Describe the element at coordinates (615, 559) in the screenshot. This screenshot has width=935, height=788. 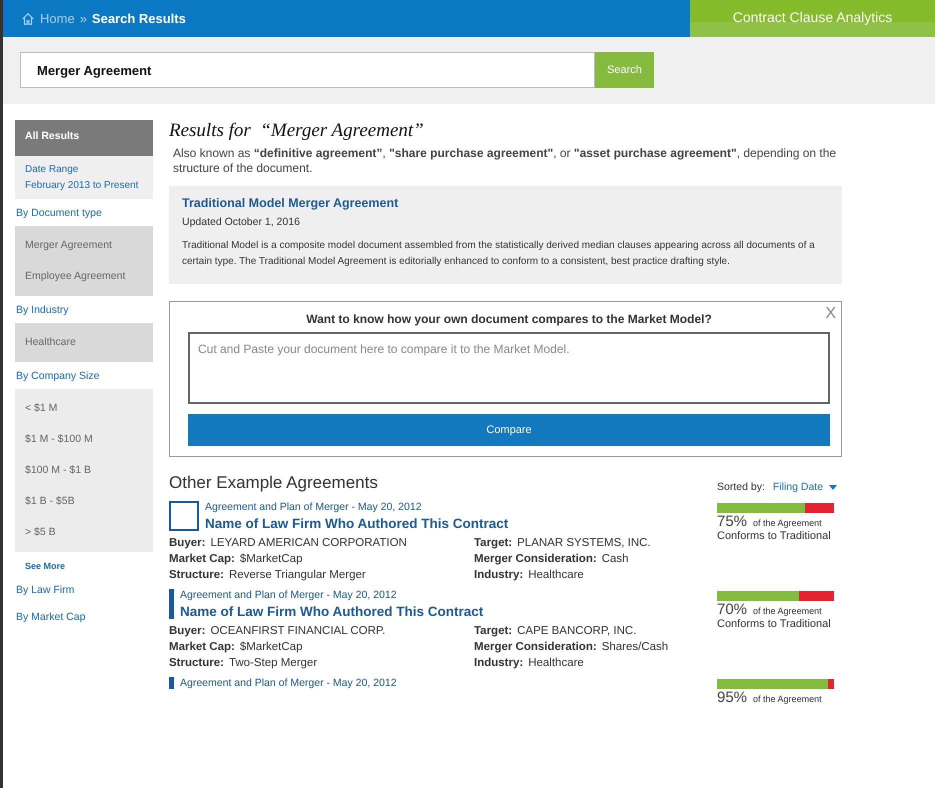
I see `field-value: Cash` at that location.